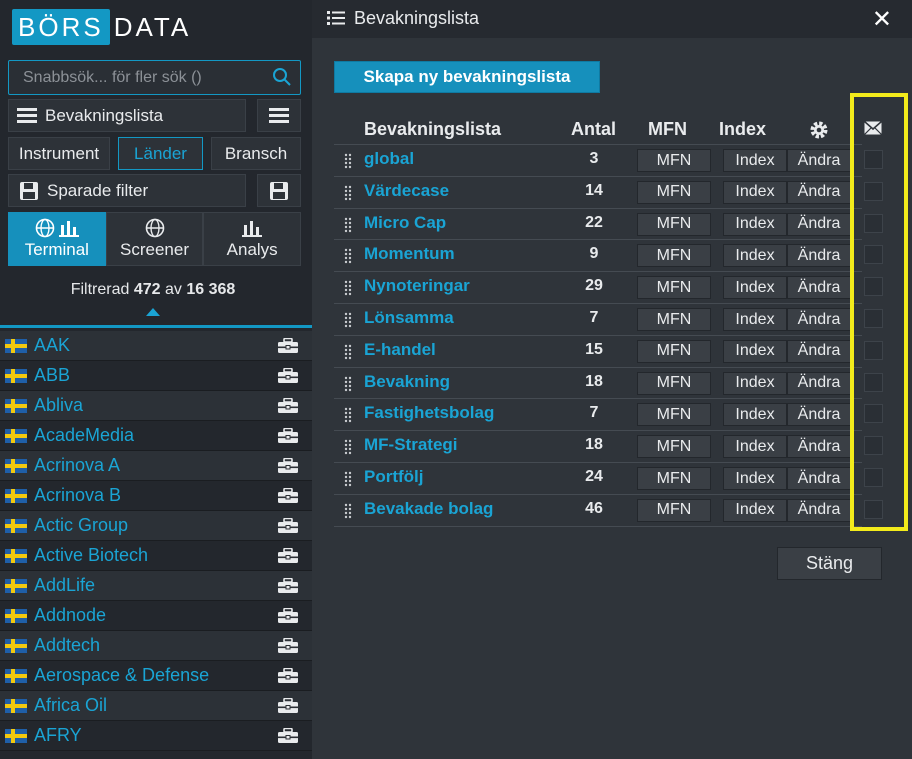 This screenshot has width=912, height=759. Describe the element at coordinates (59, 153) in the screenshot. I see `filter-instrument-button: Instrument` at that location.